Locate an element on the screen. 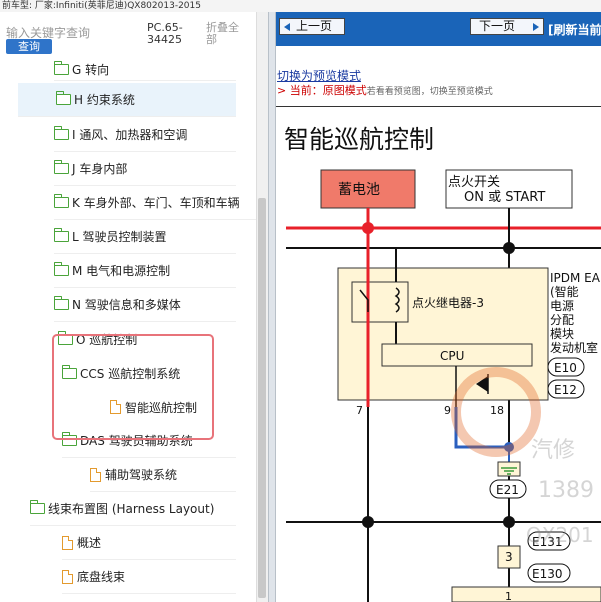  arrow-right-icon is located at coordinates (536, 27).